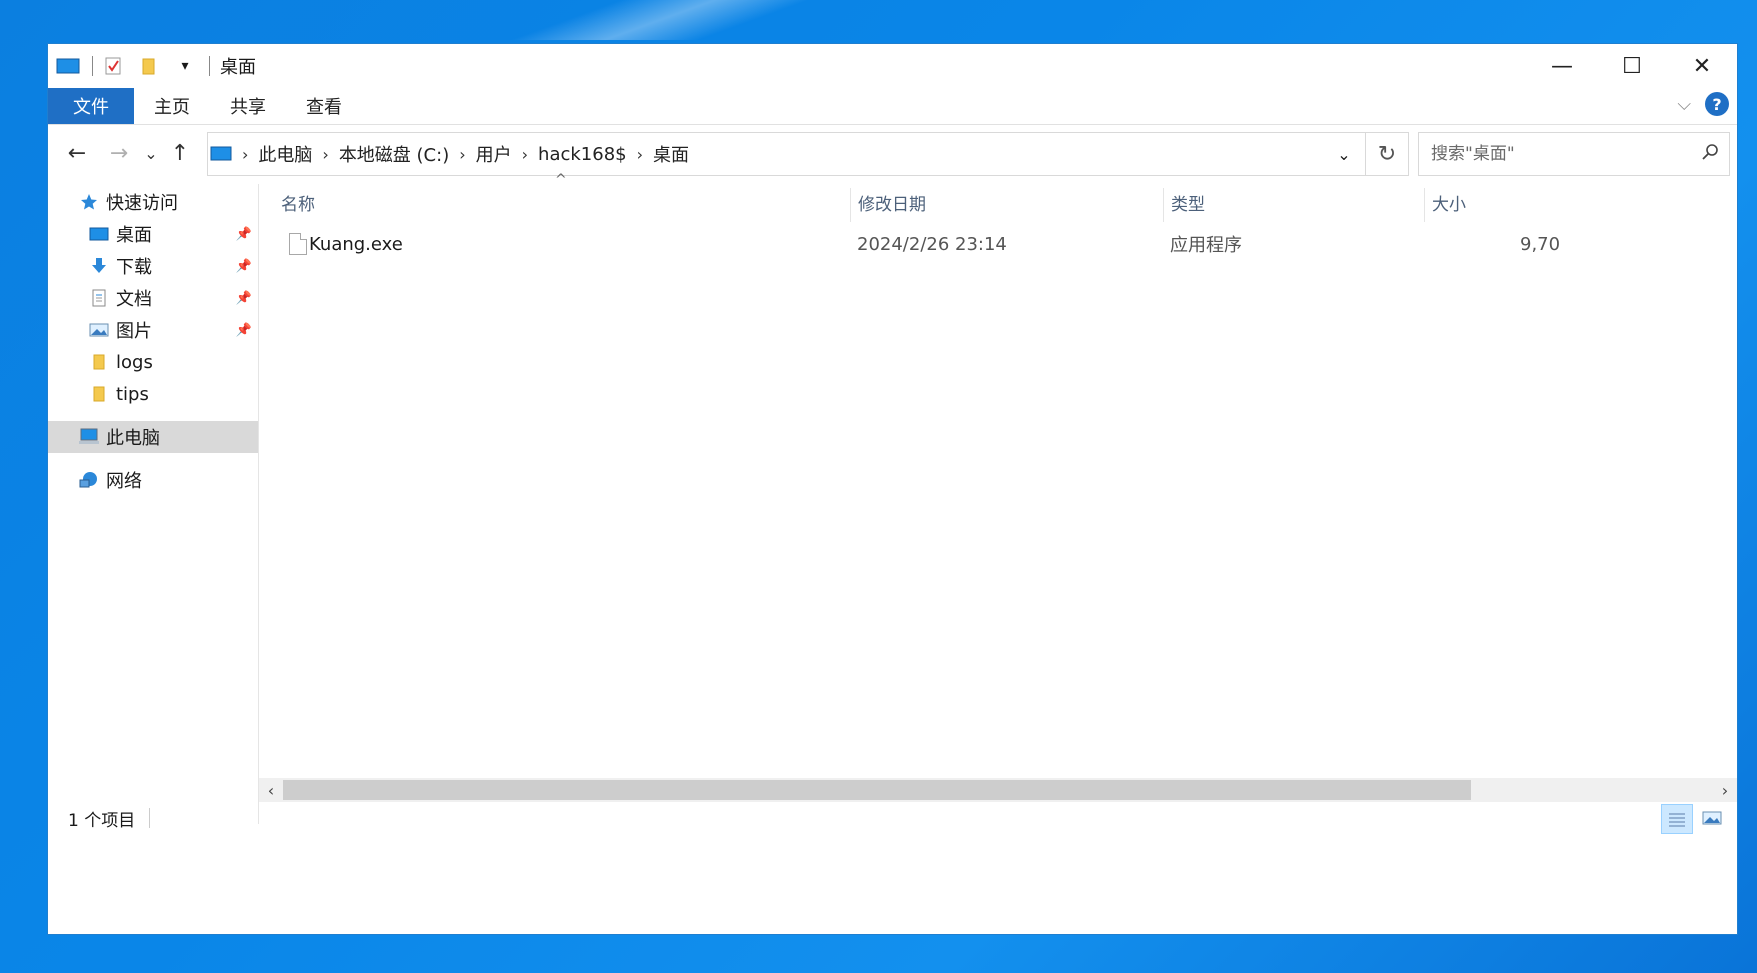 The image size is (1757, 973). What do you see at coordinates (134, 331) in the screenshot?
I see `sidebar-item-label: 图片` at bounding box center [134, 331].